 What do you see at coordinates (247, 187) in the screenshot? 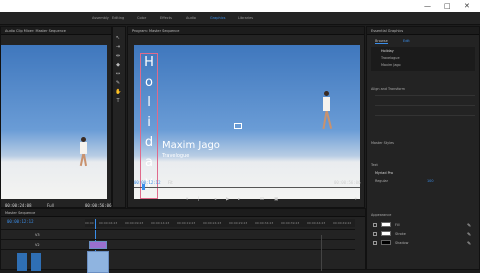
I see `program-scrub-bar` at bounding box center [247, 187].